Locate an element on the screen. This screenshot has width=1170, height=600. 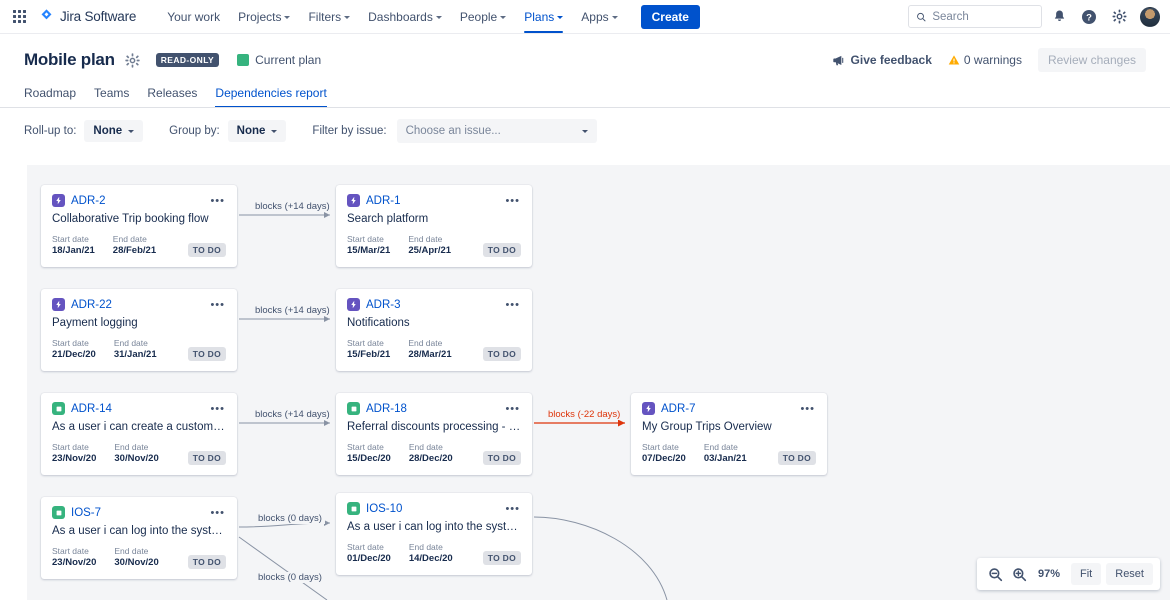
end-date-label: End date is located at coordinates (425, 343).